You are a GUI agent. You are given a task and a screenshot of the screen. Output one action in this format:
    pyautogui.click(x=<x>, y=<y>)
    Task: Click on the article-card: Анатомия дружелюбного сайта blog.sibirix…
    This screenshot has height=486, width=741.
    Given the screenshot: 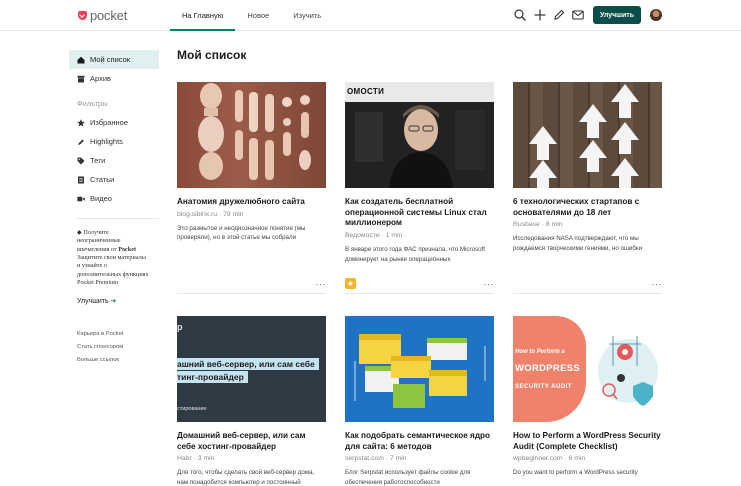 What is the action you would take?
    pyautogui.click(x=251, y=188)
    